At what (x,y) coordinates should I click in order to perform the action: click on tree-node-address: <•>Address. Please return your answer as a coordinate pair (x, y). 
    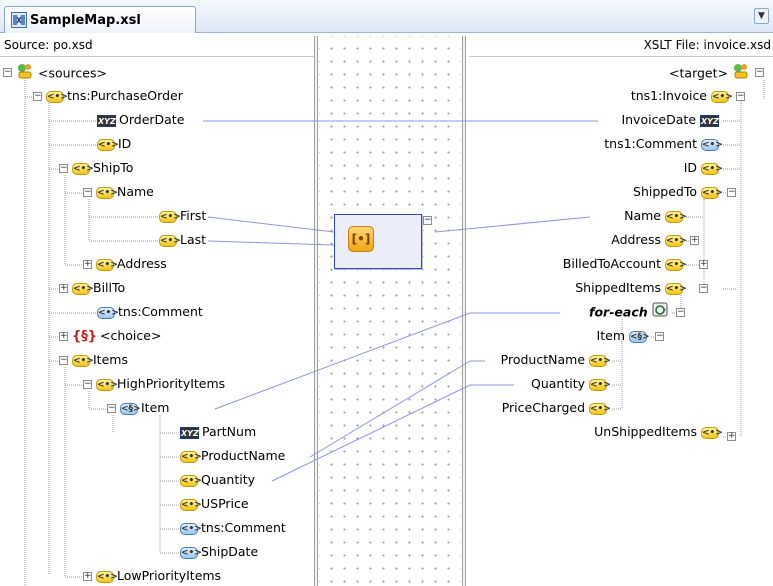
    Looking at the image, I should click on (131, 264).